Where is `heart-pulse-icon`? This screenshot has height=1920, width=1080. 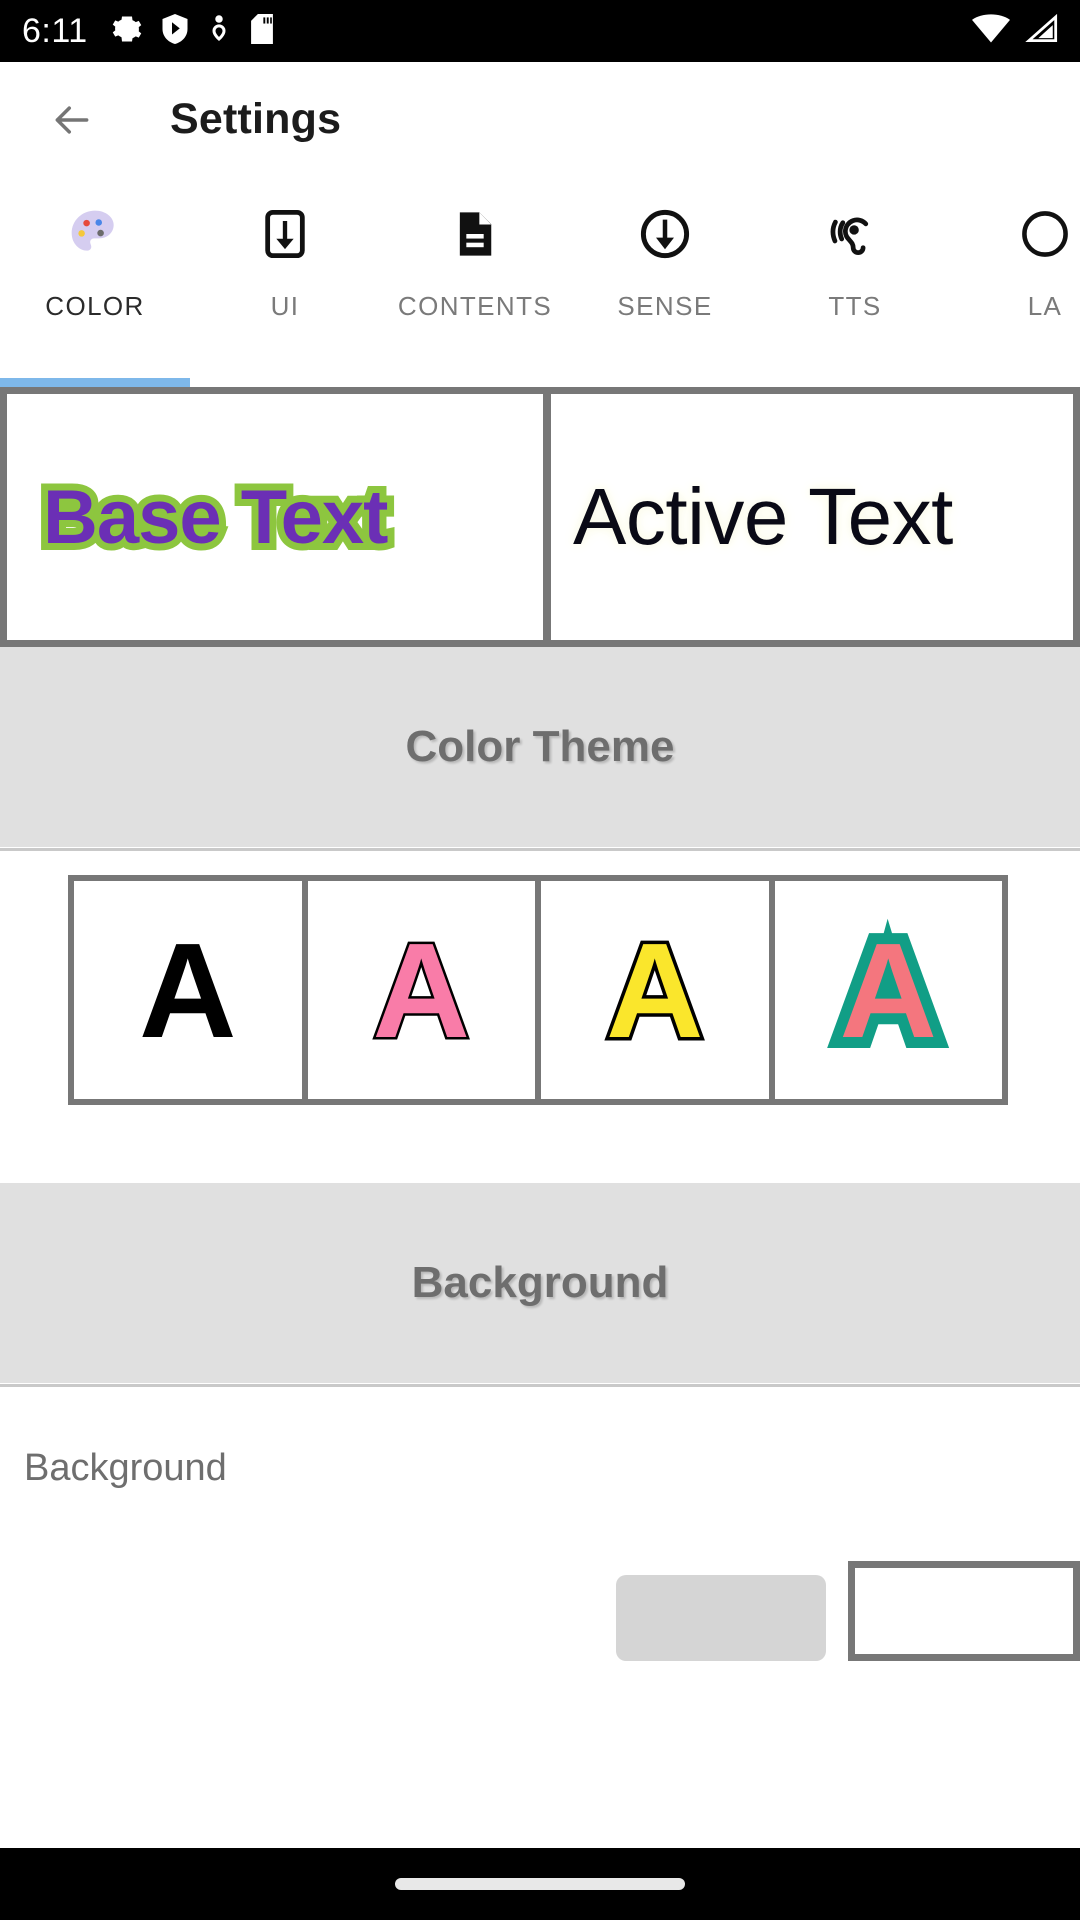 heart-pulse-icon is located at coordinates (219, 31).